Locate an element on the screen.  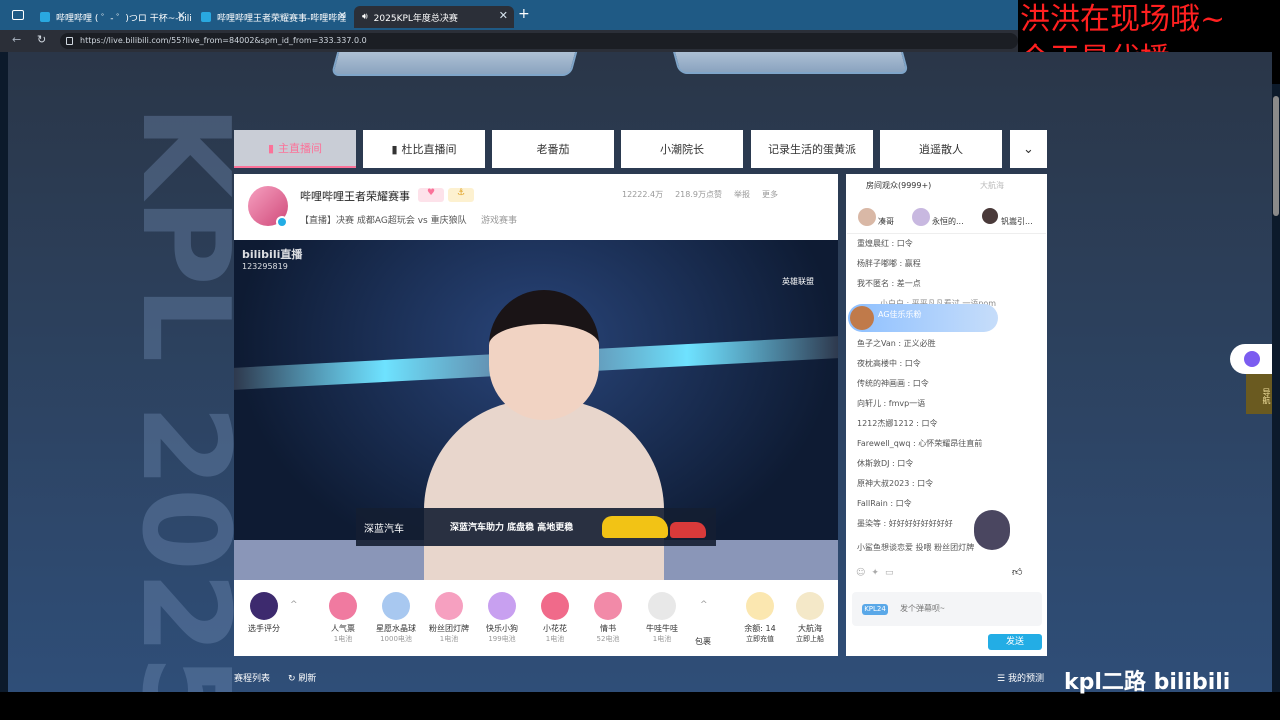
like-icon: 👍︎ is located at coordinates (1027, 573).